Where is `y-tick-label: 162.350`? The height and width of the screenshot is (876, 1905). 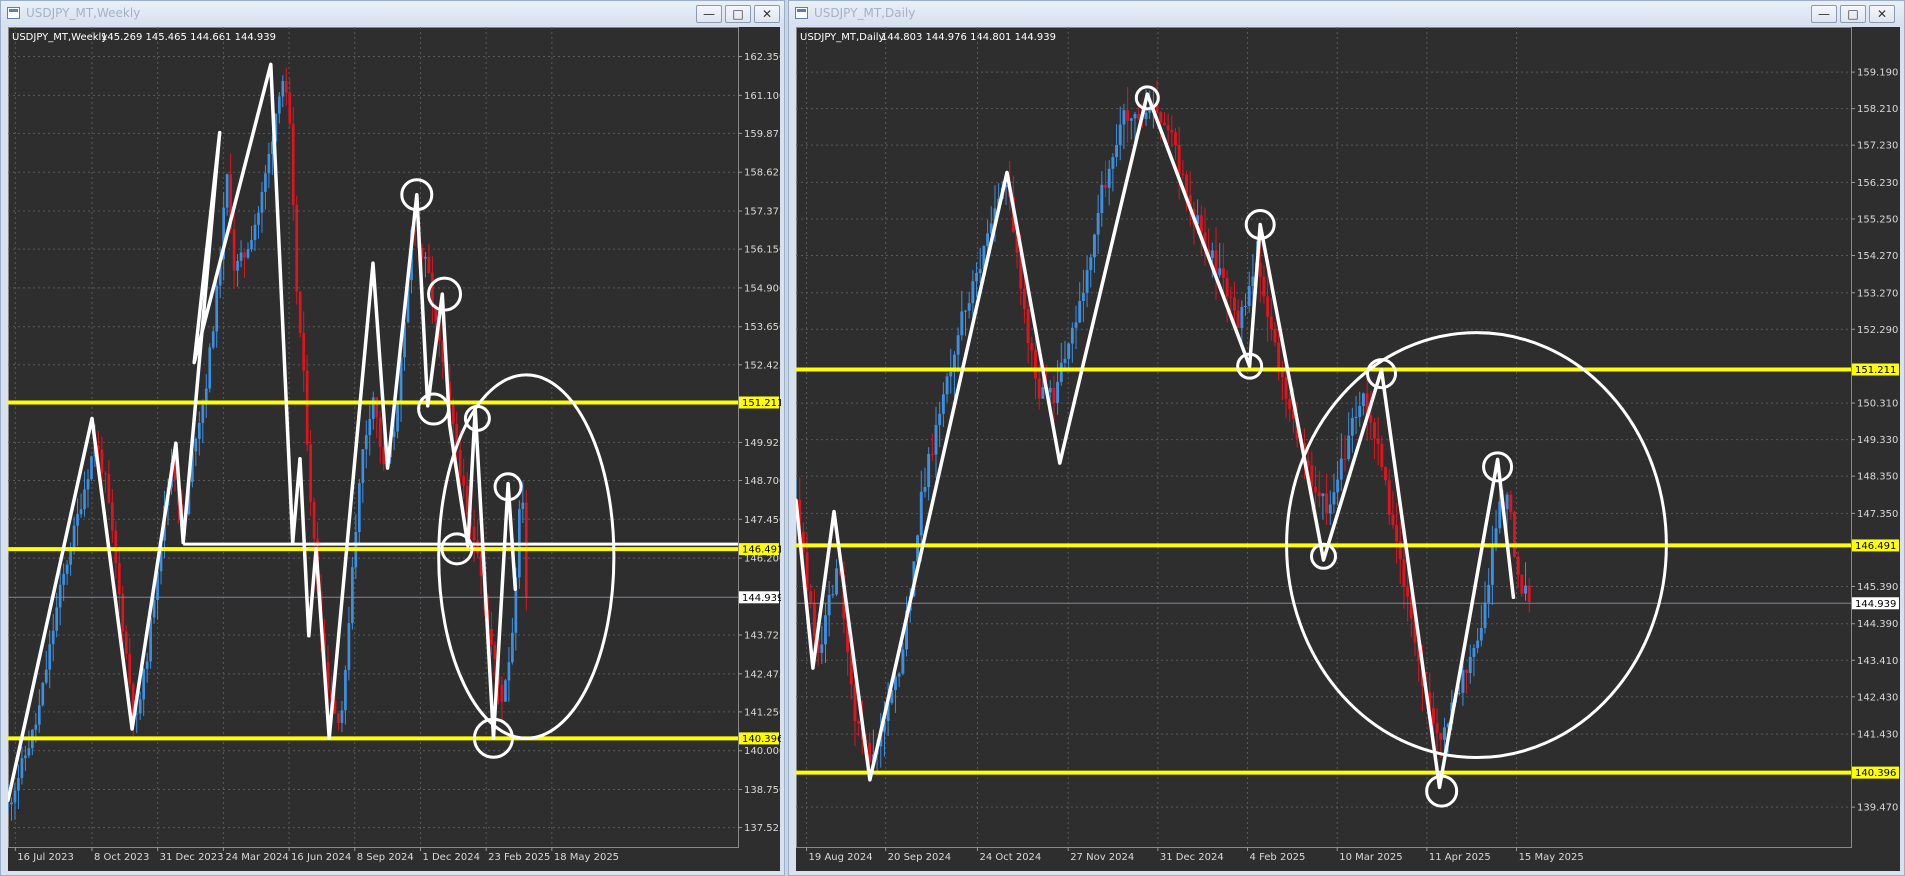 y-tick-label: 162.350 is located at coordinates (762, 57).